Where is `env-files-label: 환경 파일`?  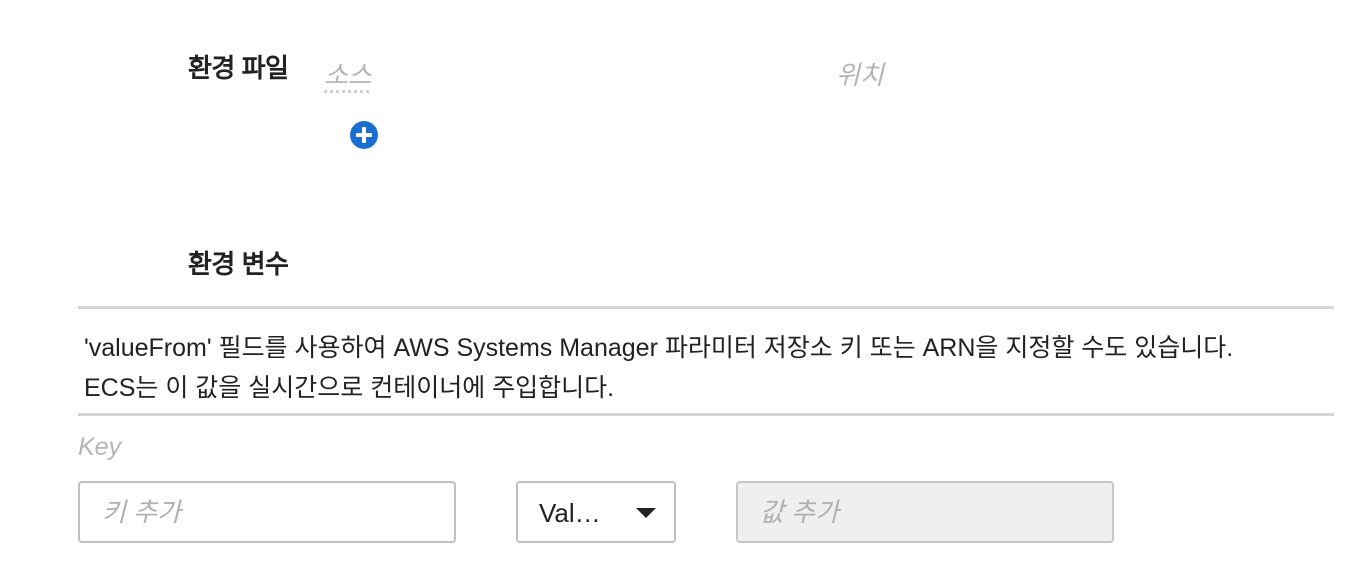 env-files-label: 환경 파일 is located at coordinates (238, 68).